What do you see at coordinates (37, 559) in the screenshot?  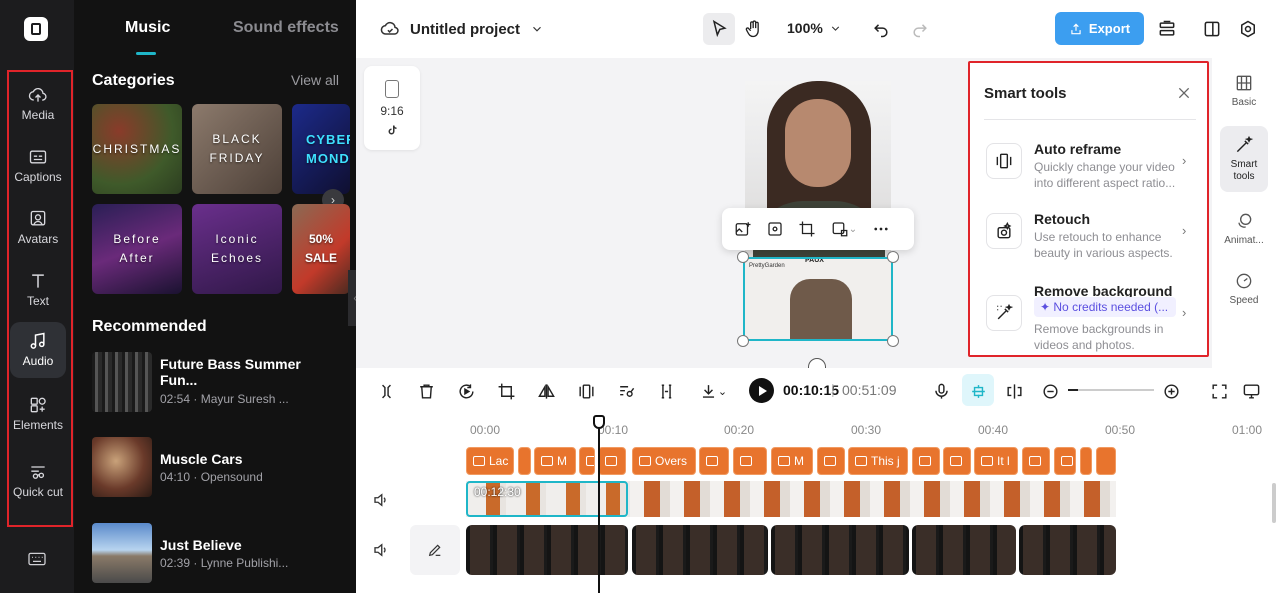 I see `keyboard-icon` at bounding box center [37, 559].